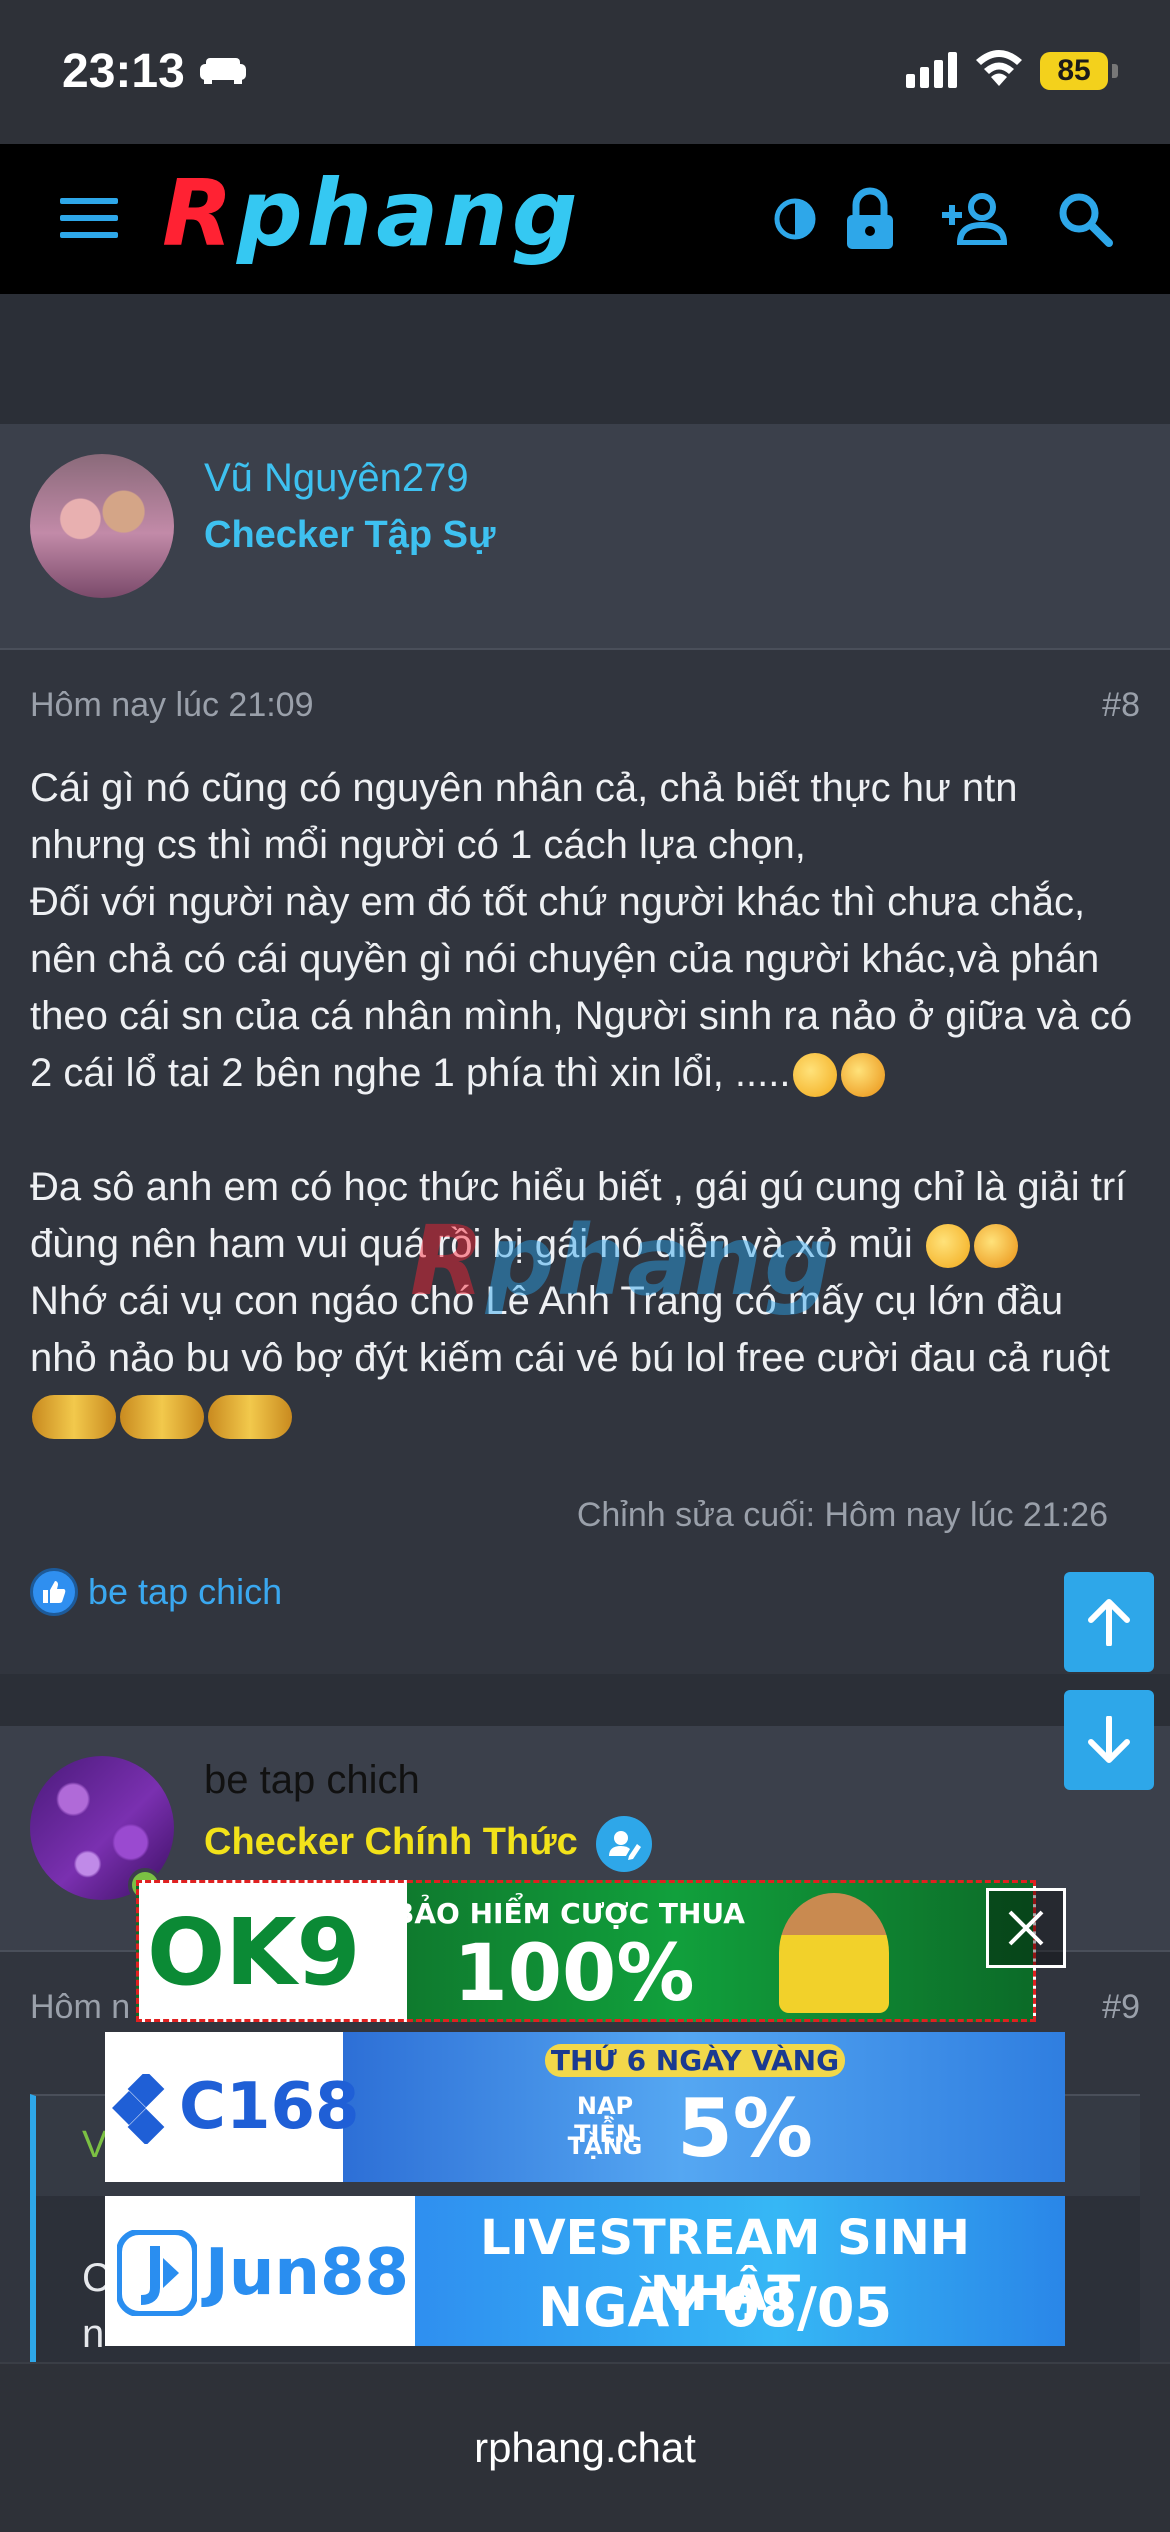  Describe the element at coordinates (1115, 71) in the screenshot. I see `battery-tip` at that location.